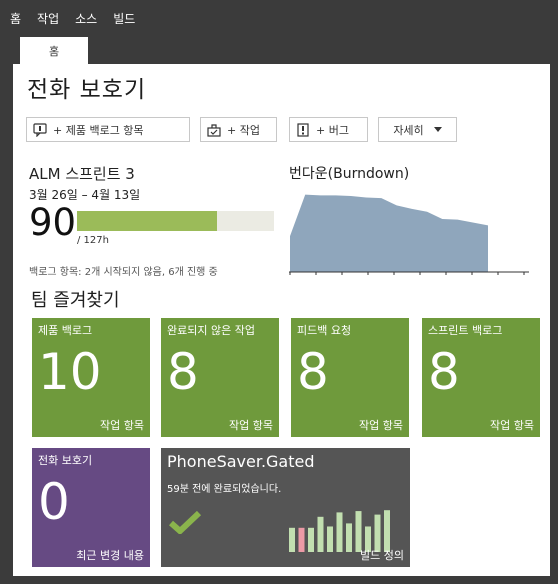  I want to click on tile-title: 스프린트 백로그, so click(465, 330).